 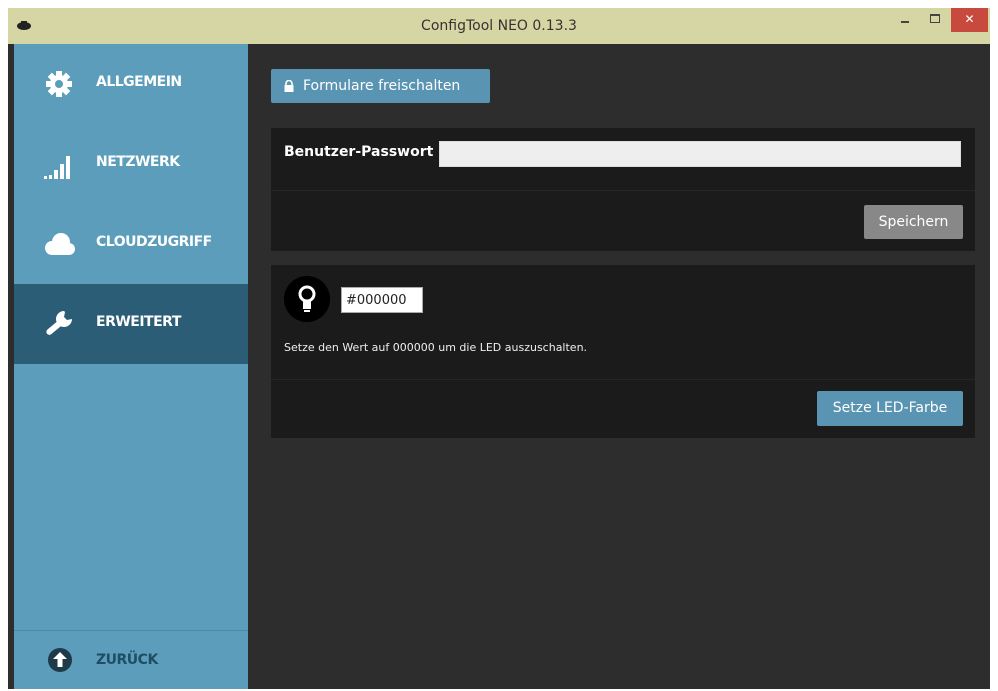 What do you see at coordinates (969, 20) in the screenshot?
I see `close-button` at bounding box center [969, 20].